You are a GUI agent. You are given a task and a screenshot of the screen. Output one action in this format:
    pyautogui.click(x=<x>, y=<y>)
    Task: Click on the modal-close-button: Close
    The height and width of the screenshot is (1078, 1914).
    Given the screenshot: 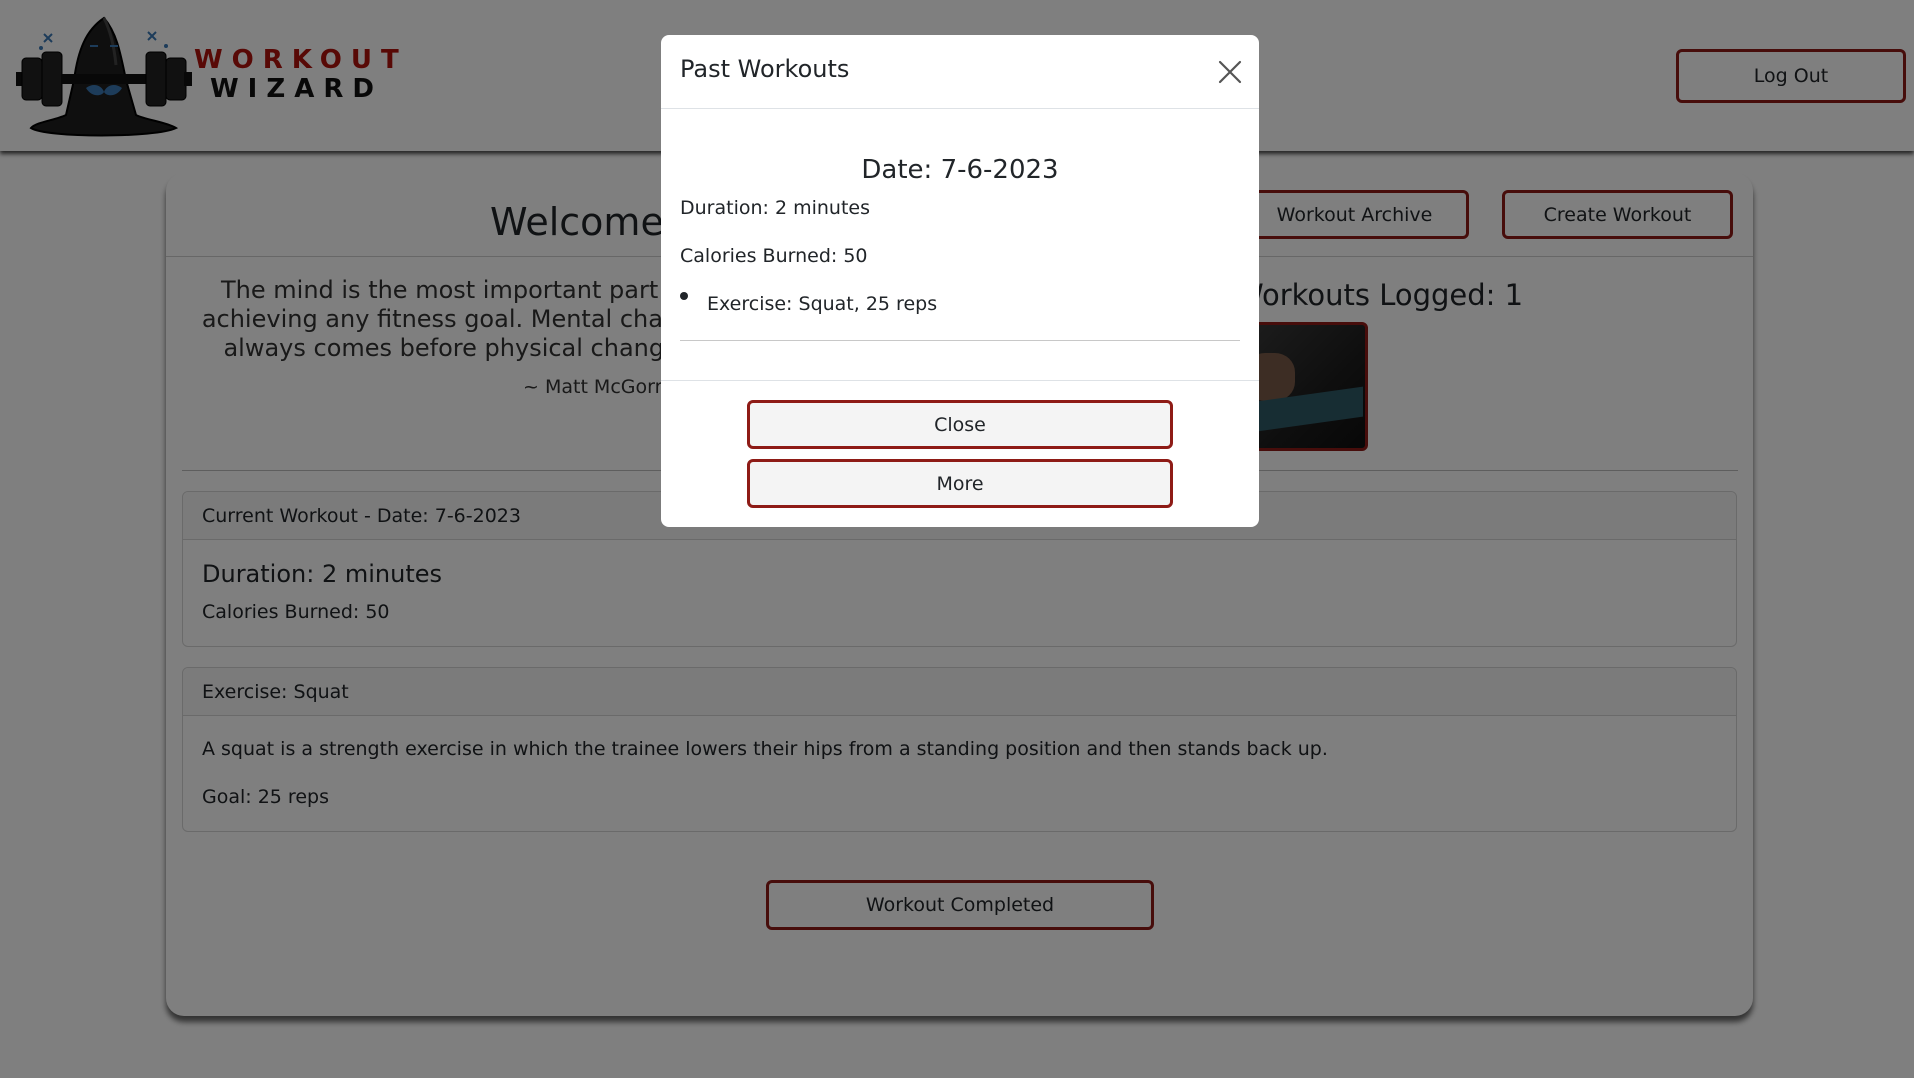 What is the action you would take?
    pyautogui.click(x=960, y=424)
    